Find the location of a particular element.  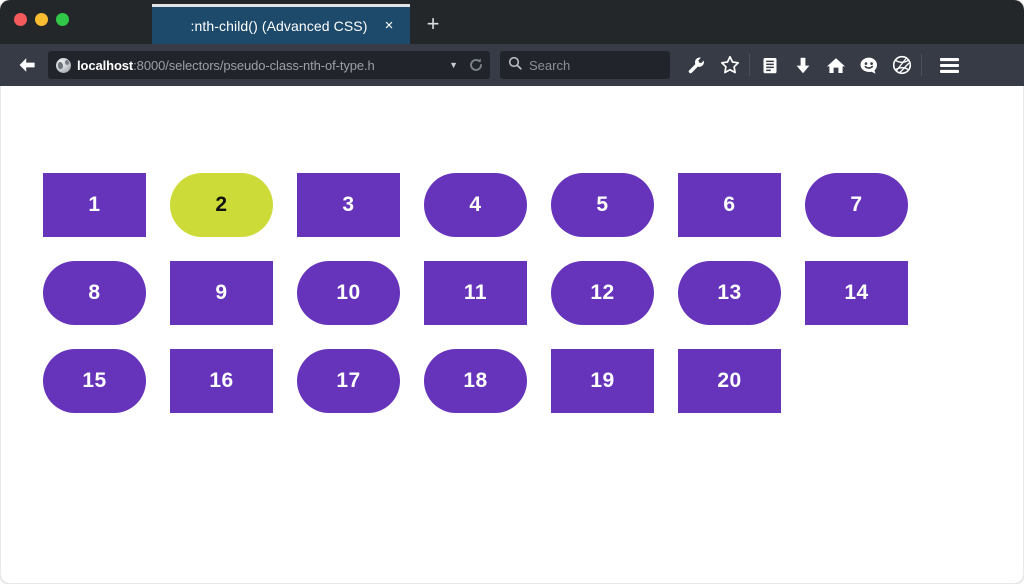

box-item: 4 is located at coordinates (475, 205).